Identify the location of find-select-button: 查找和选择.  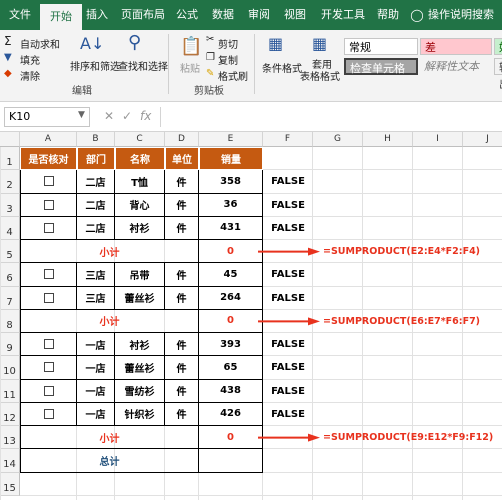
(143, 65).